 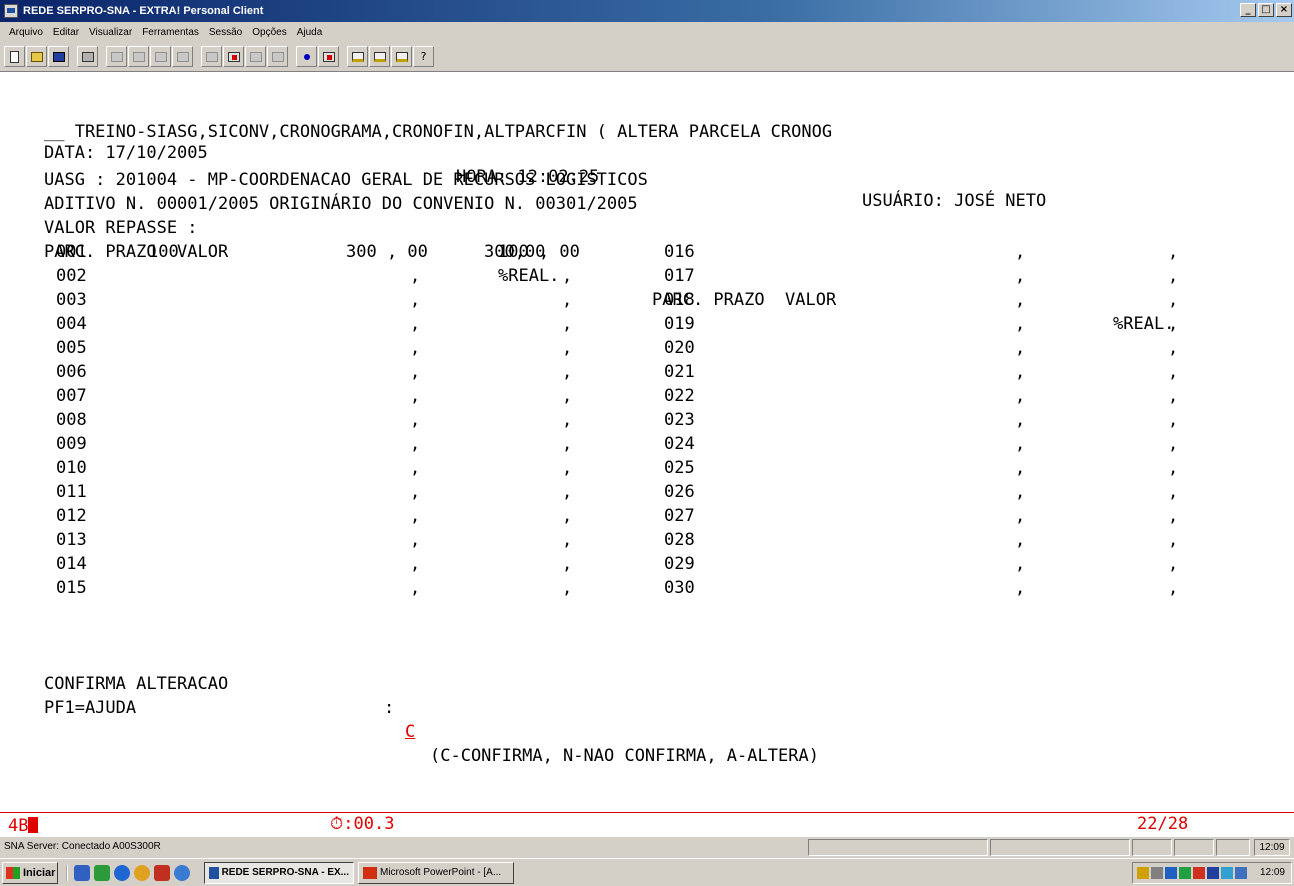 I want to click on session-icon, so click(x=255, y=56).